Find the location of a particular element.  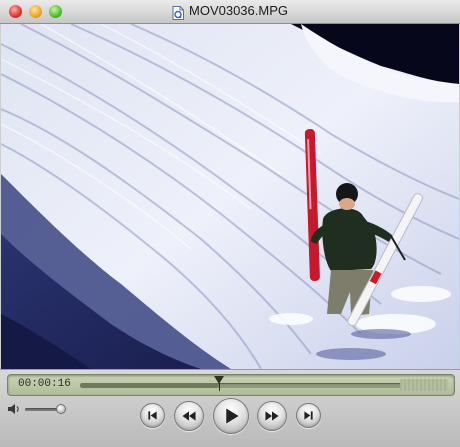

time-display-panel: 00:00:16 is located at coordinates (231, 385).